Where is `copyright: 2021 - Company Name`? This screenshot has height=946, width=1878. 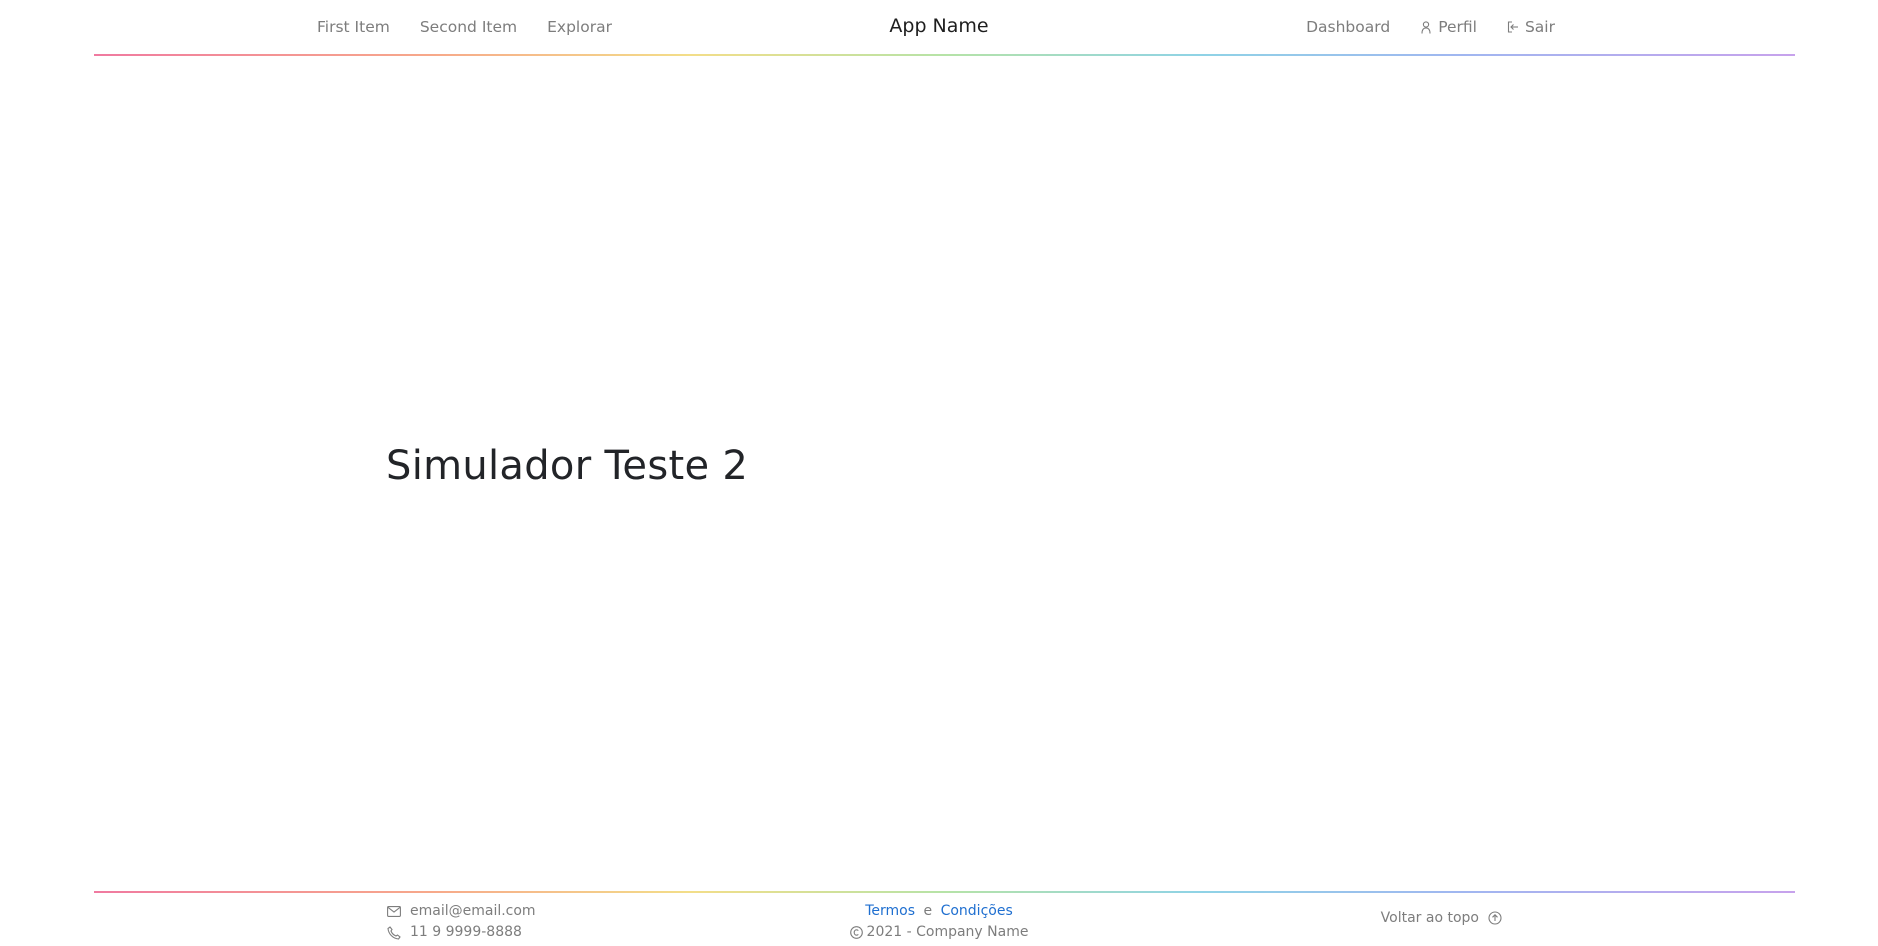
copyright: 2021 - Company Name is located at coordinates (939, 932).